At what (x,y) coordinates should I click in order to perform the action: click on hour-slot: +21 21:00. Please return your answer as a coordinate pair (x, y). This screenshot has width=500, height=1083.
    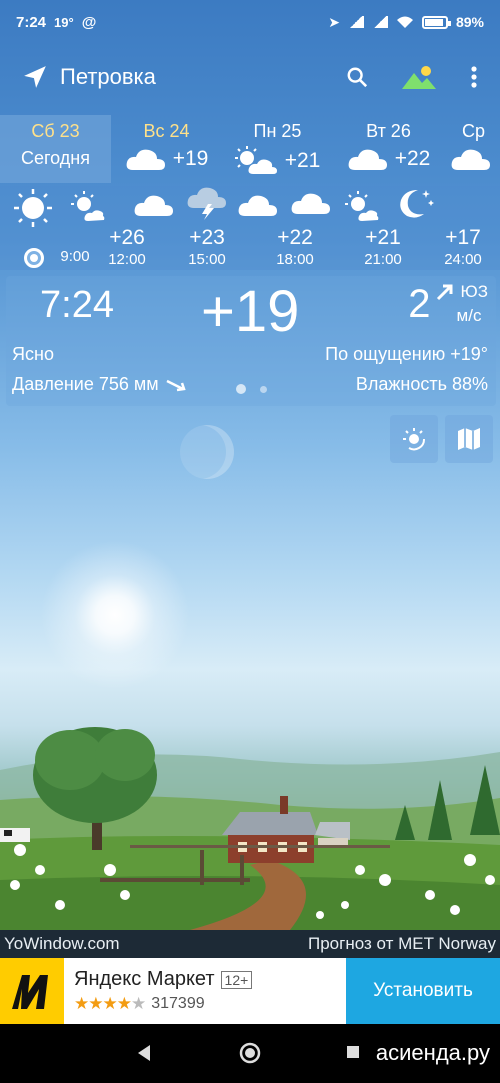
    Looking at the image, I should click on (383, 247).